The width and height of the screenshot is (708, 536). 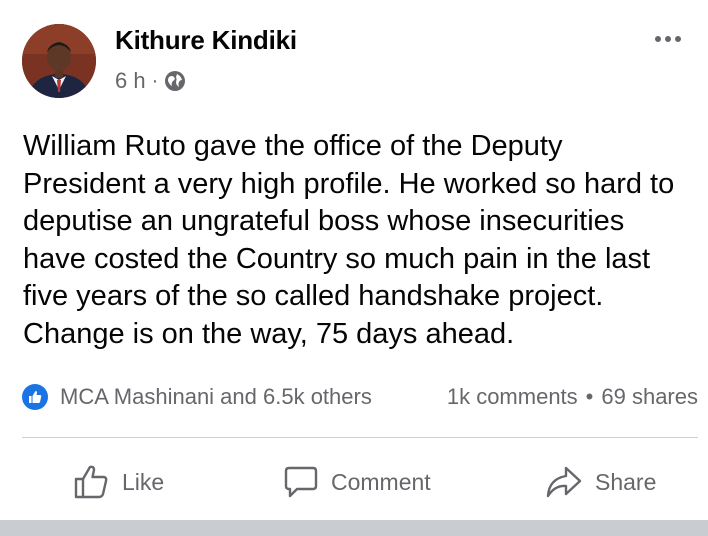 What do you see at coordinates (130, 81) in the screenshot?
I see `post-time: 6 h` at bounding box center [130, 81].